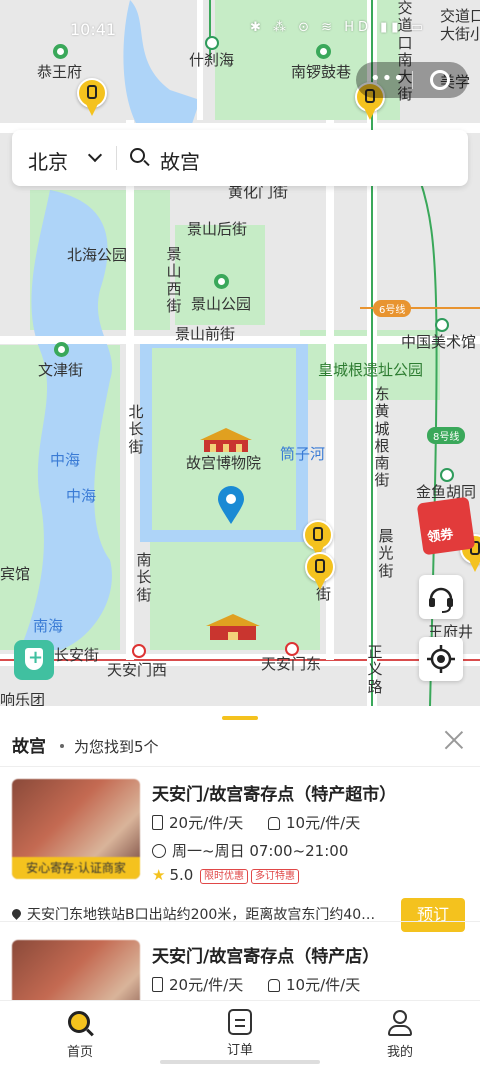  I want to click on storage-card: 天安门/故宫寄存点（特产店） 20元/件/天 10元/件/天, so click(240, 961).